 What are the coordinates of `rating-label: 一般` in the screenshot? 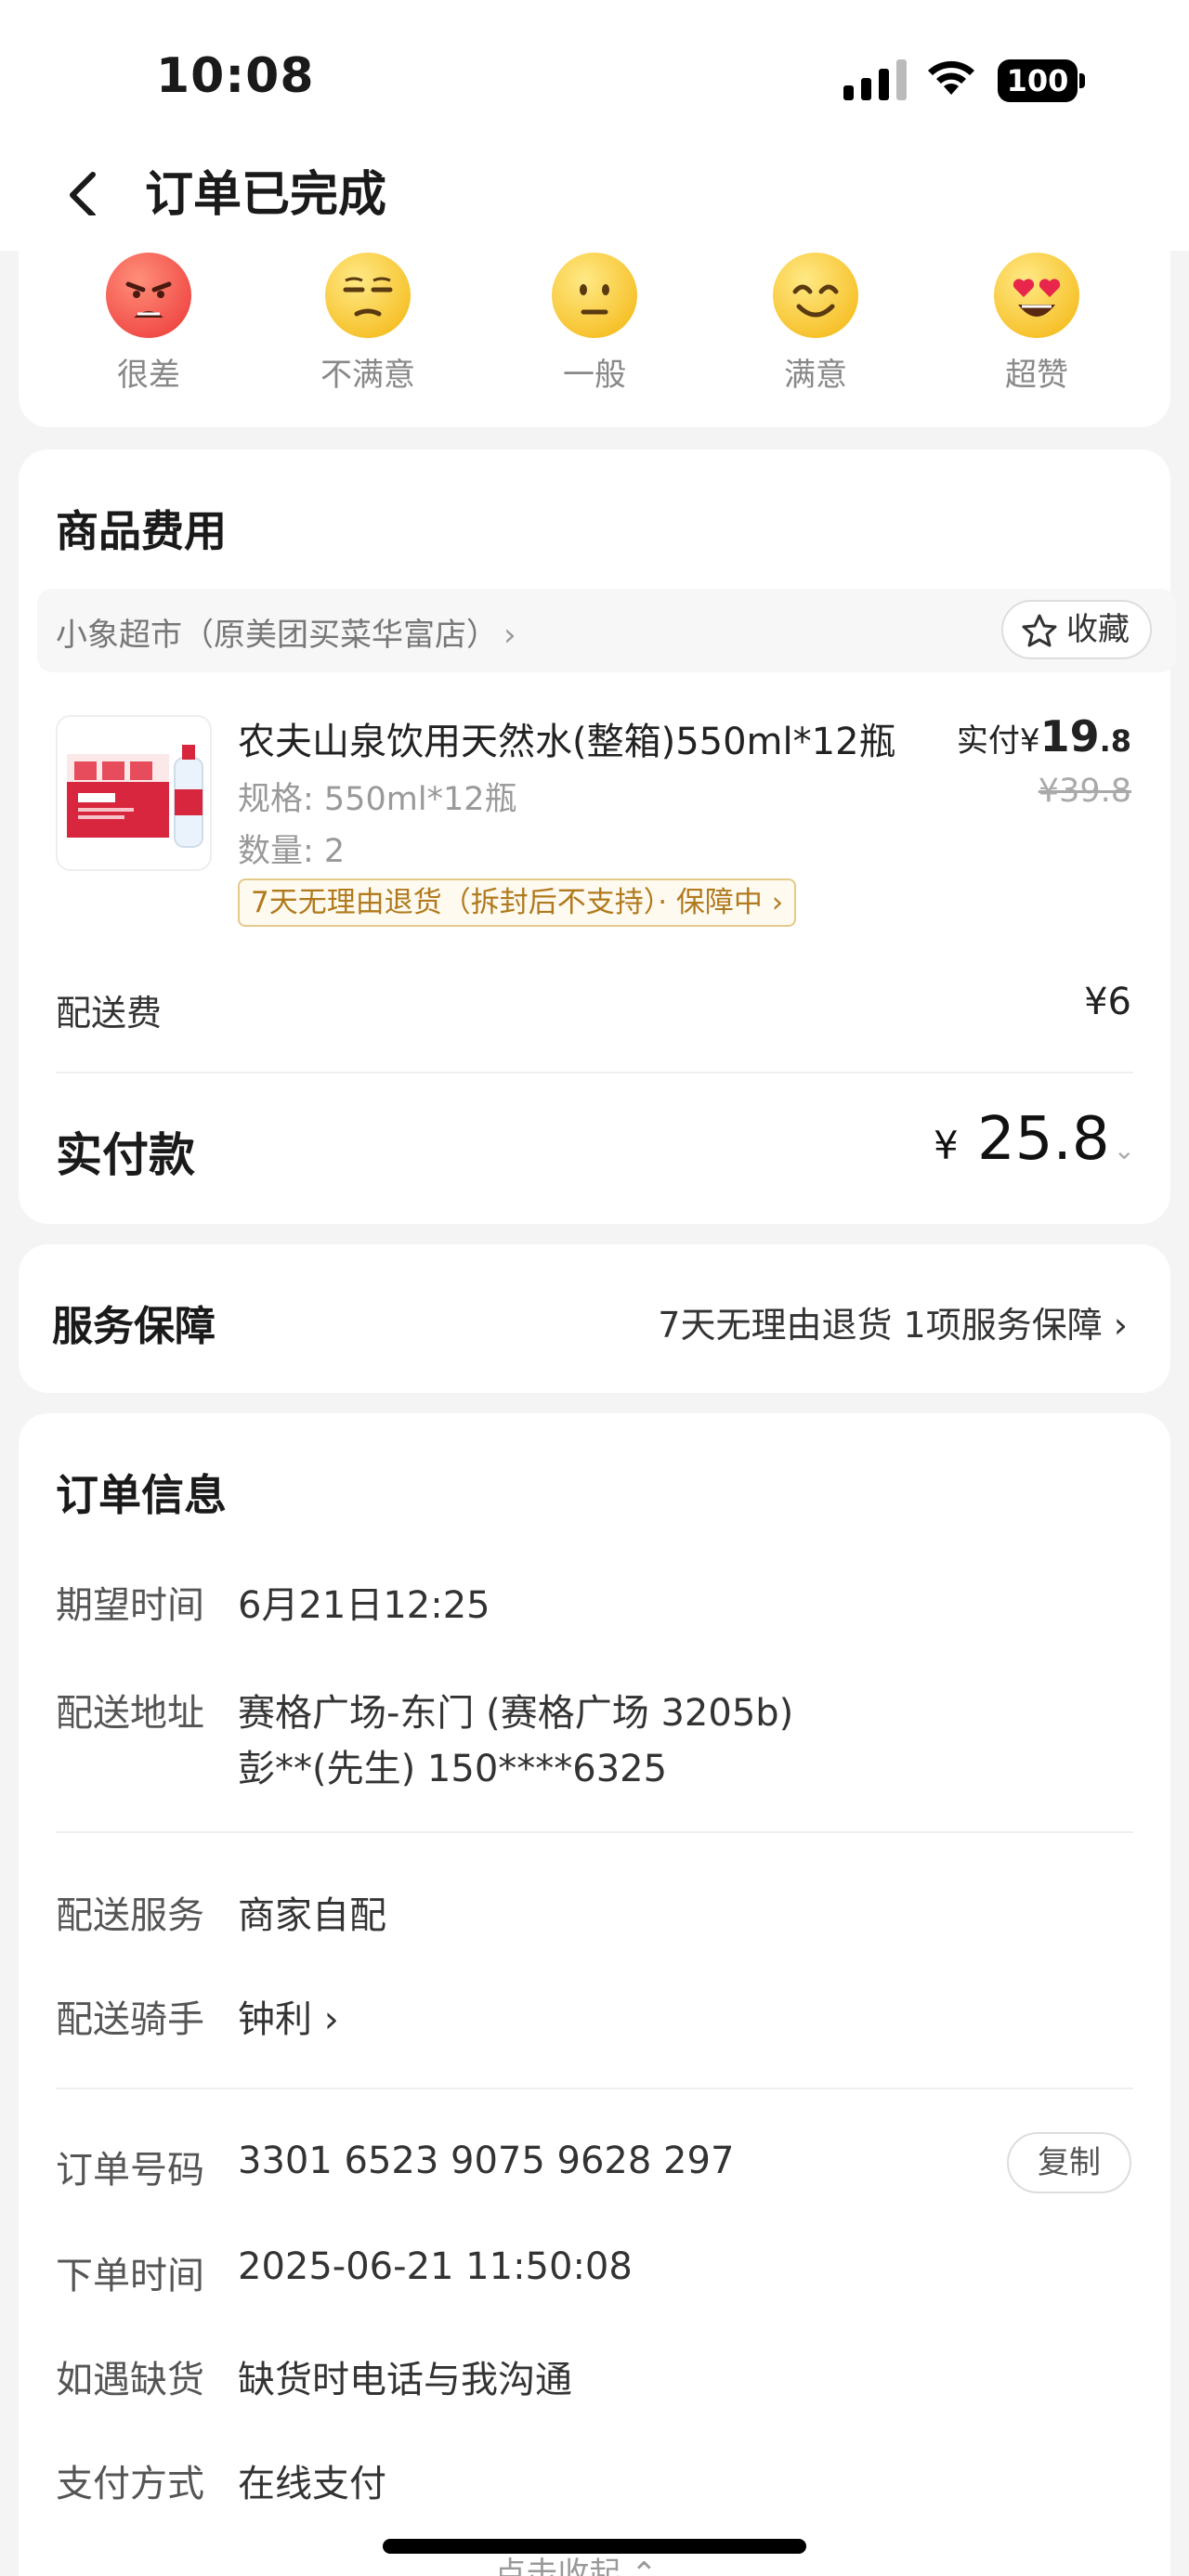 It's located at (594, 375).